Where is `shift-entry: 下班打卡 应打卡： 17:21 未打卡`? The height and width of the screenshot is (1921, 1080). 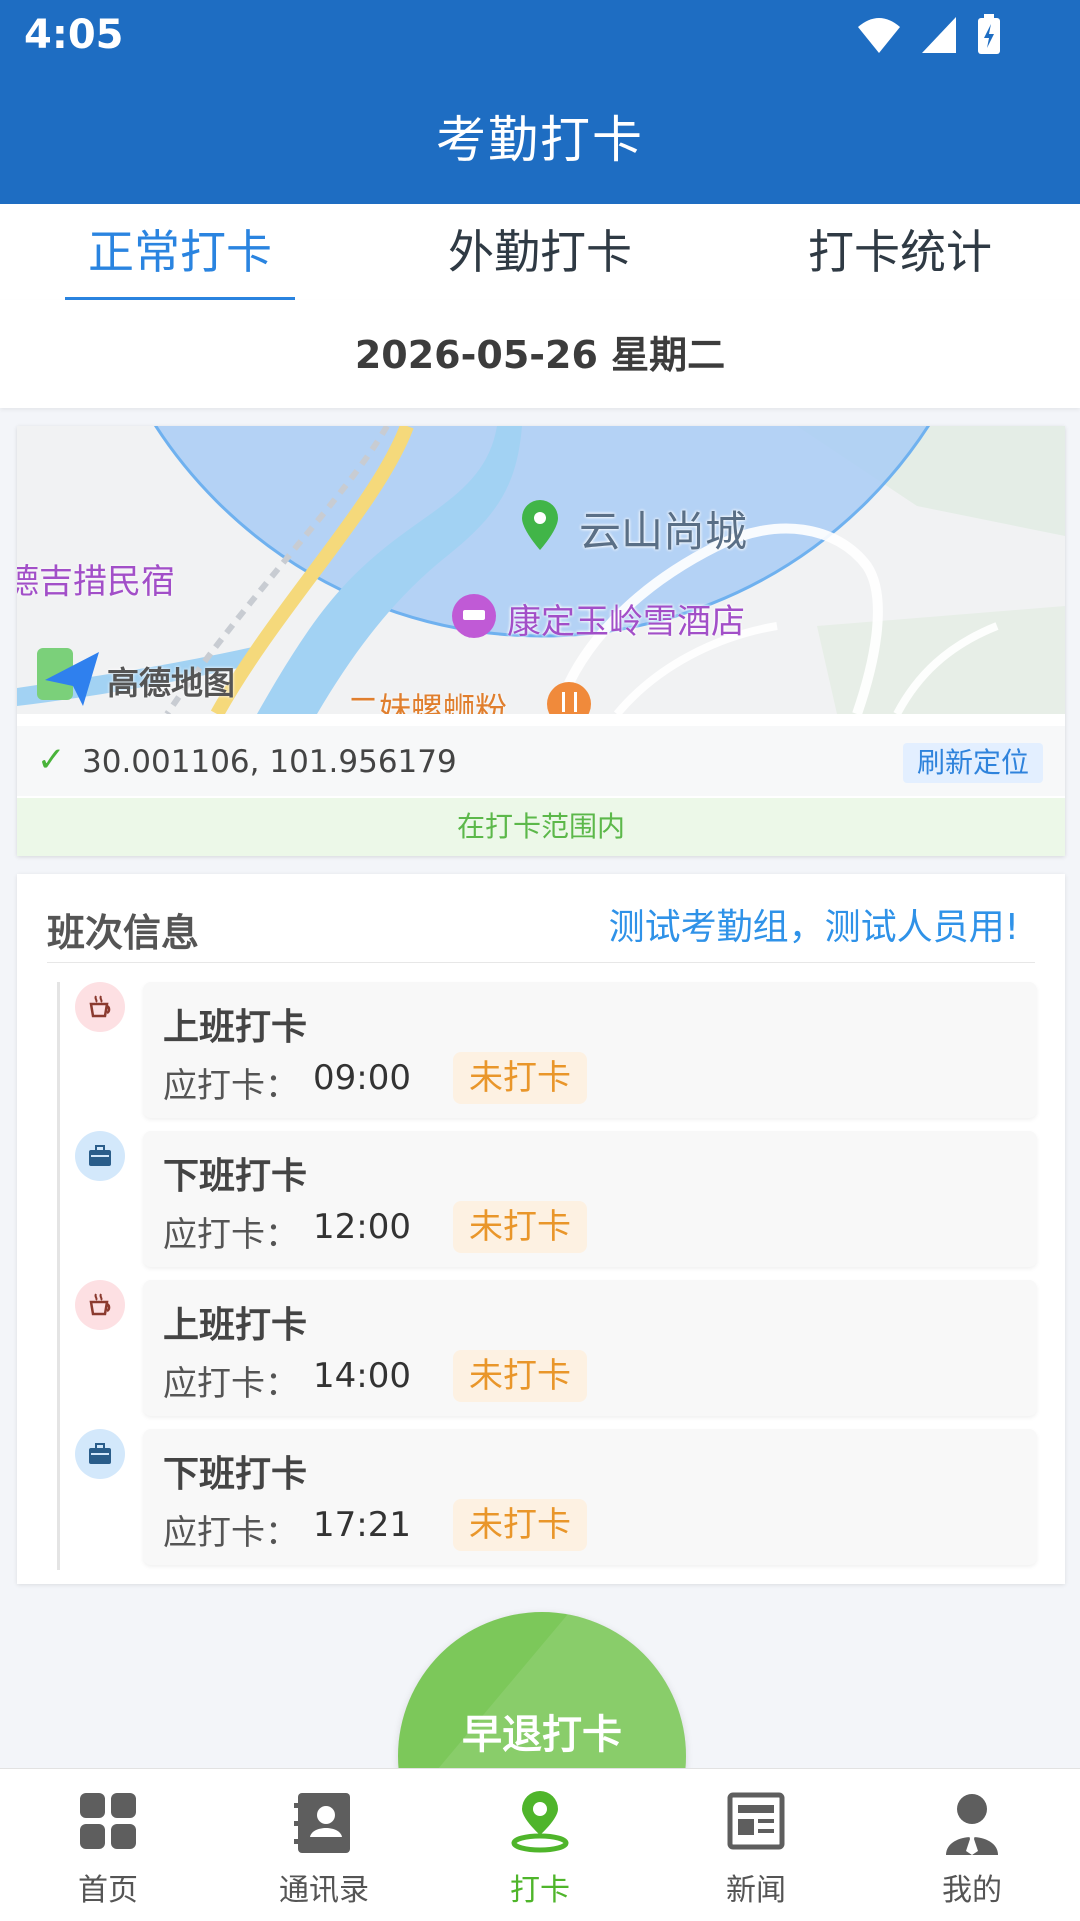
shift-entry: 下班打卡 应打卡： 17:21 未打卡 is located at coordinates (541, 1498).